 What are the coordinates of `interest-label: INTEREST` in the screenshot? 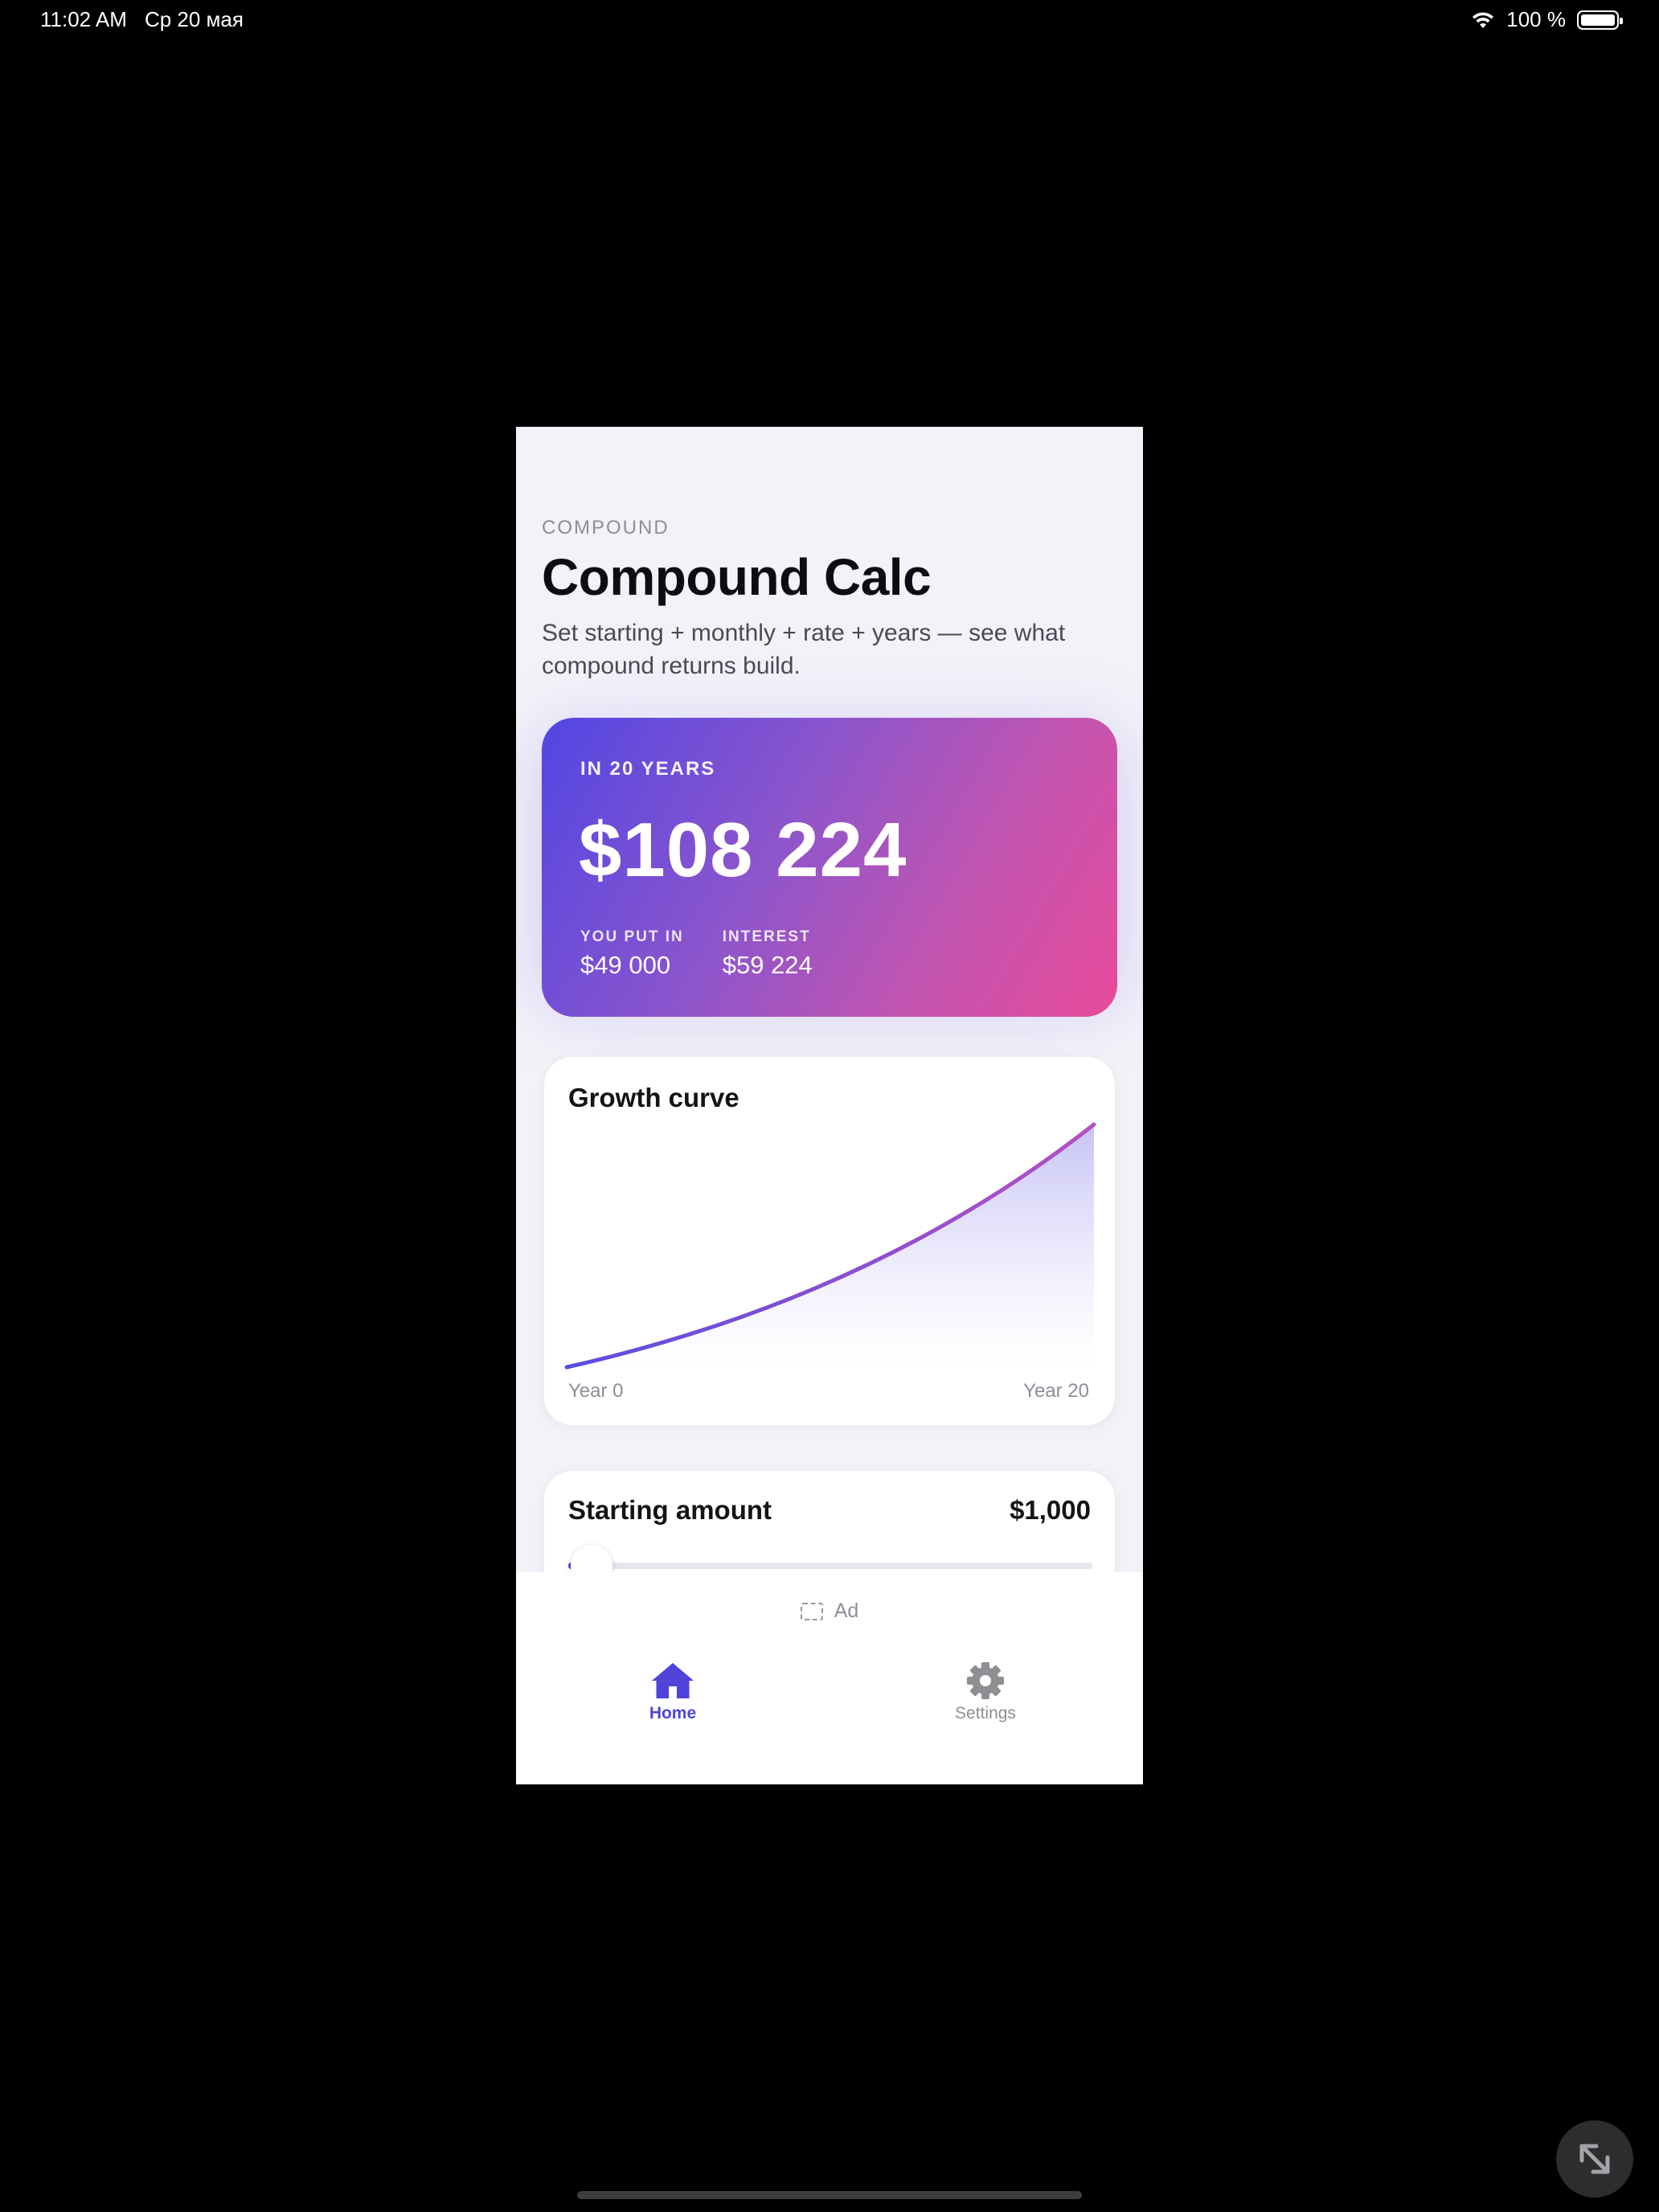 It's located at (766, 936).